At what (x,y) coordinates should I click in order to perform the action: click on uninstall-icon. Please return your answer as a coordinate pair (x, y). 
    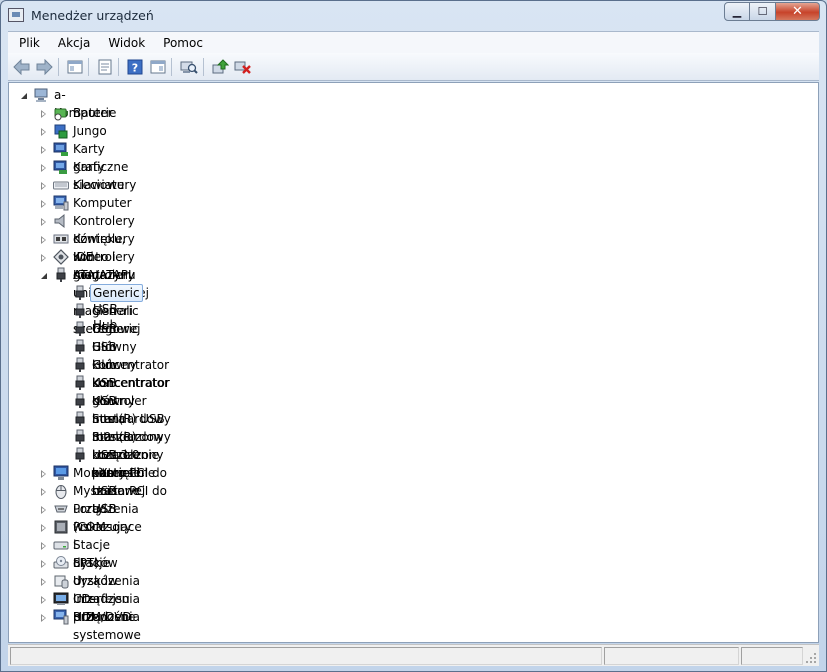
    Looking at the image, I should click on (242, 67).